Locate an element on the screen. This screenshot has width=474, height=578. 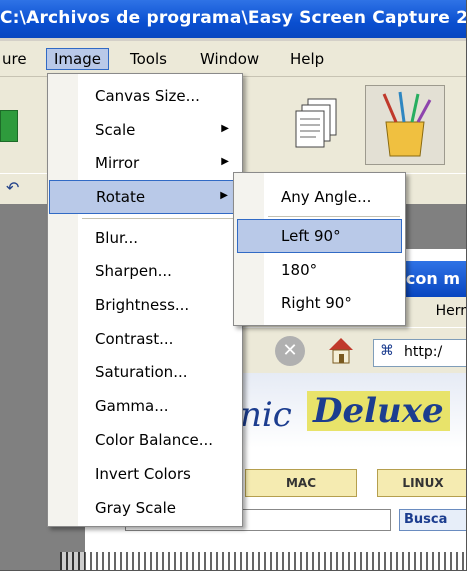
address-bar: ⌘ http:/ is located at coordinates (419, 353).